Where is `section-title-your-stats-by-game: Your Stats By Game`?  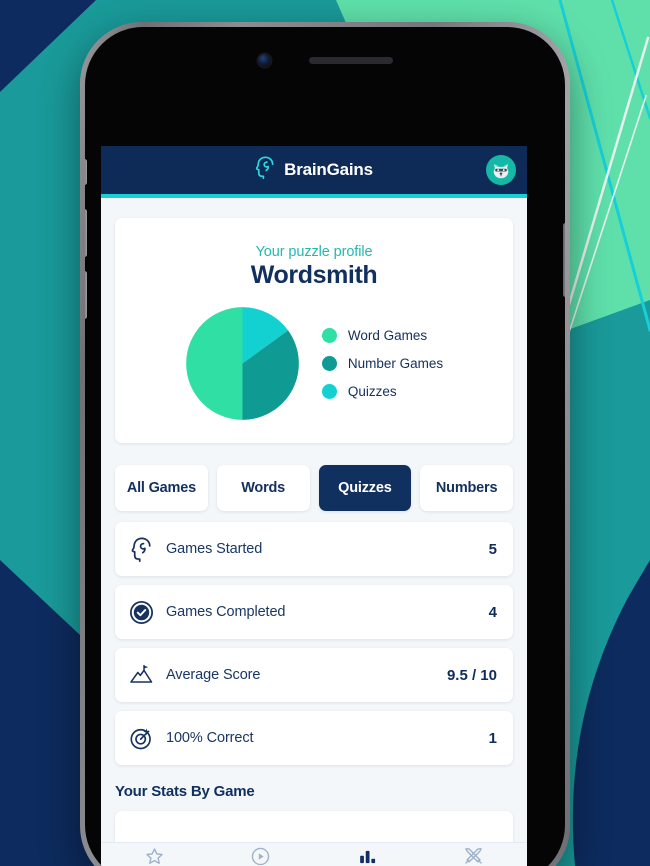
section-title-your-stats-by-game: Your Stats By Game is located at coordinates (185, 791).